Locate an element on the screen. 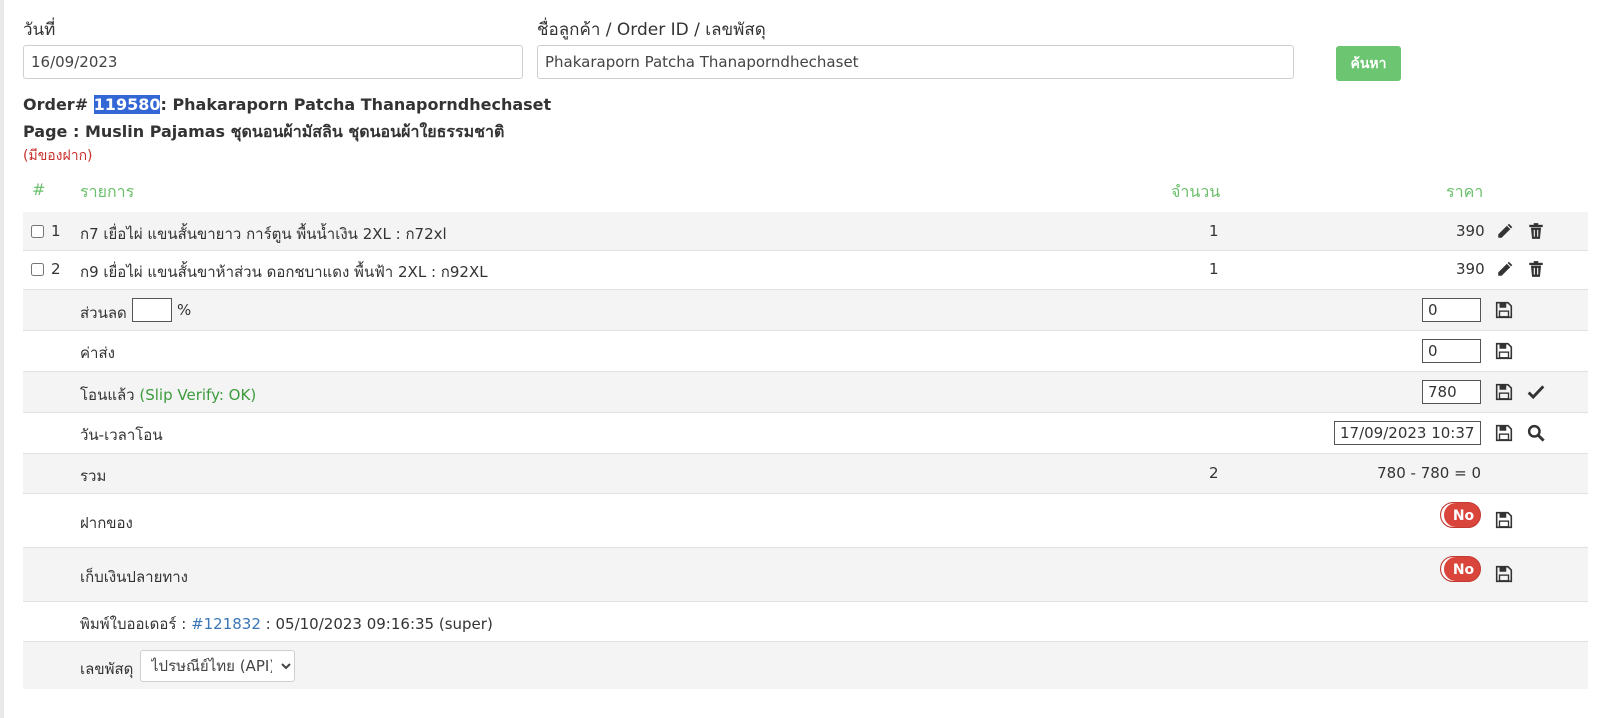 This screenshot has width=1602, height=718. item-index: 2 is located at coordinates (56, 269).